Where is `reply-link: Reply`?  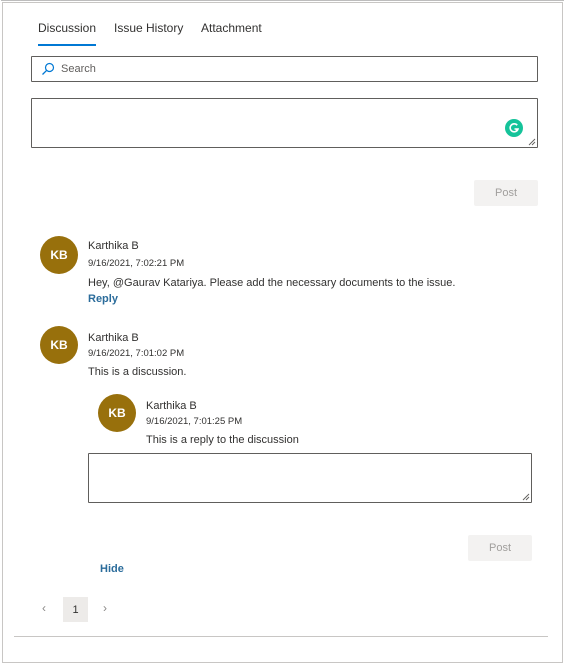 reply-link: Reply is located at coordinates (103, 299).